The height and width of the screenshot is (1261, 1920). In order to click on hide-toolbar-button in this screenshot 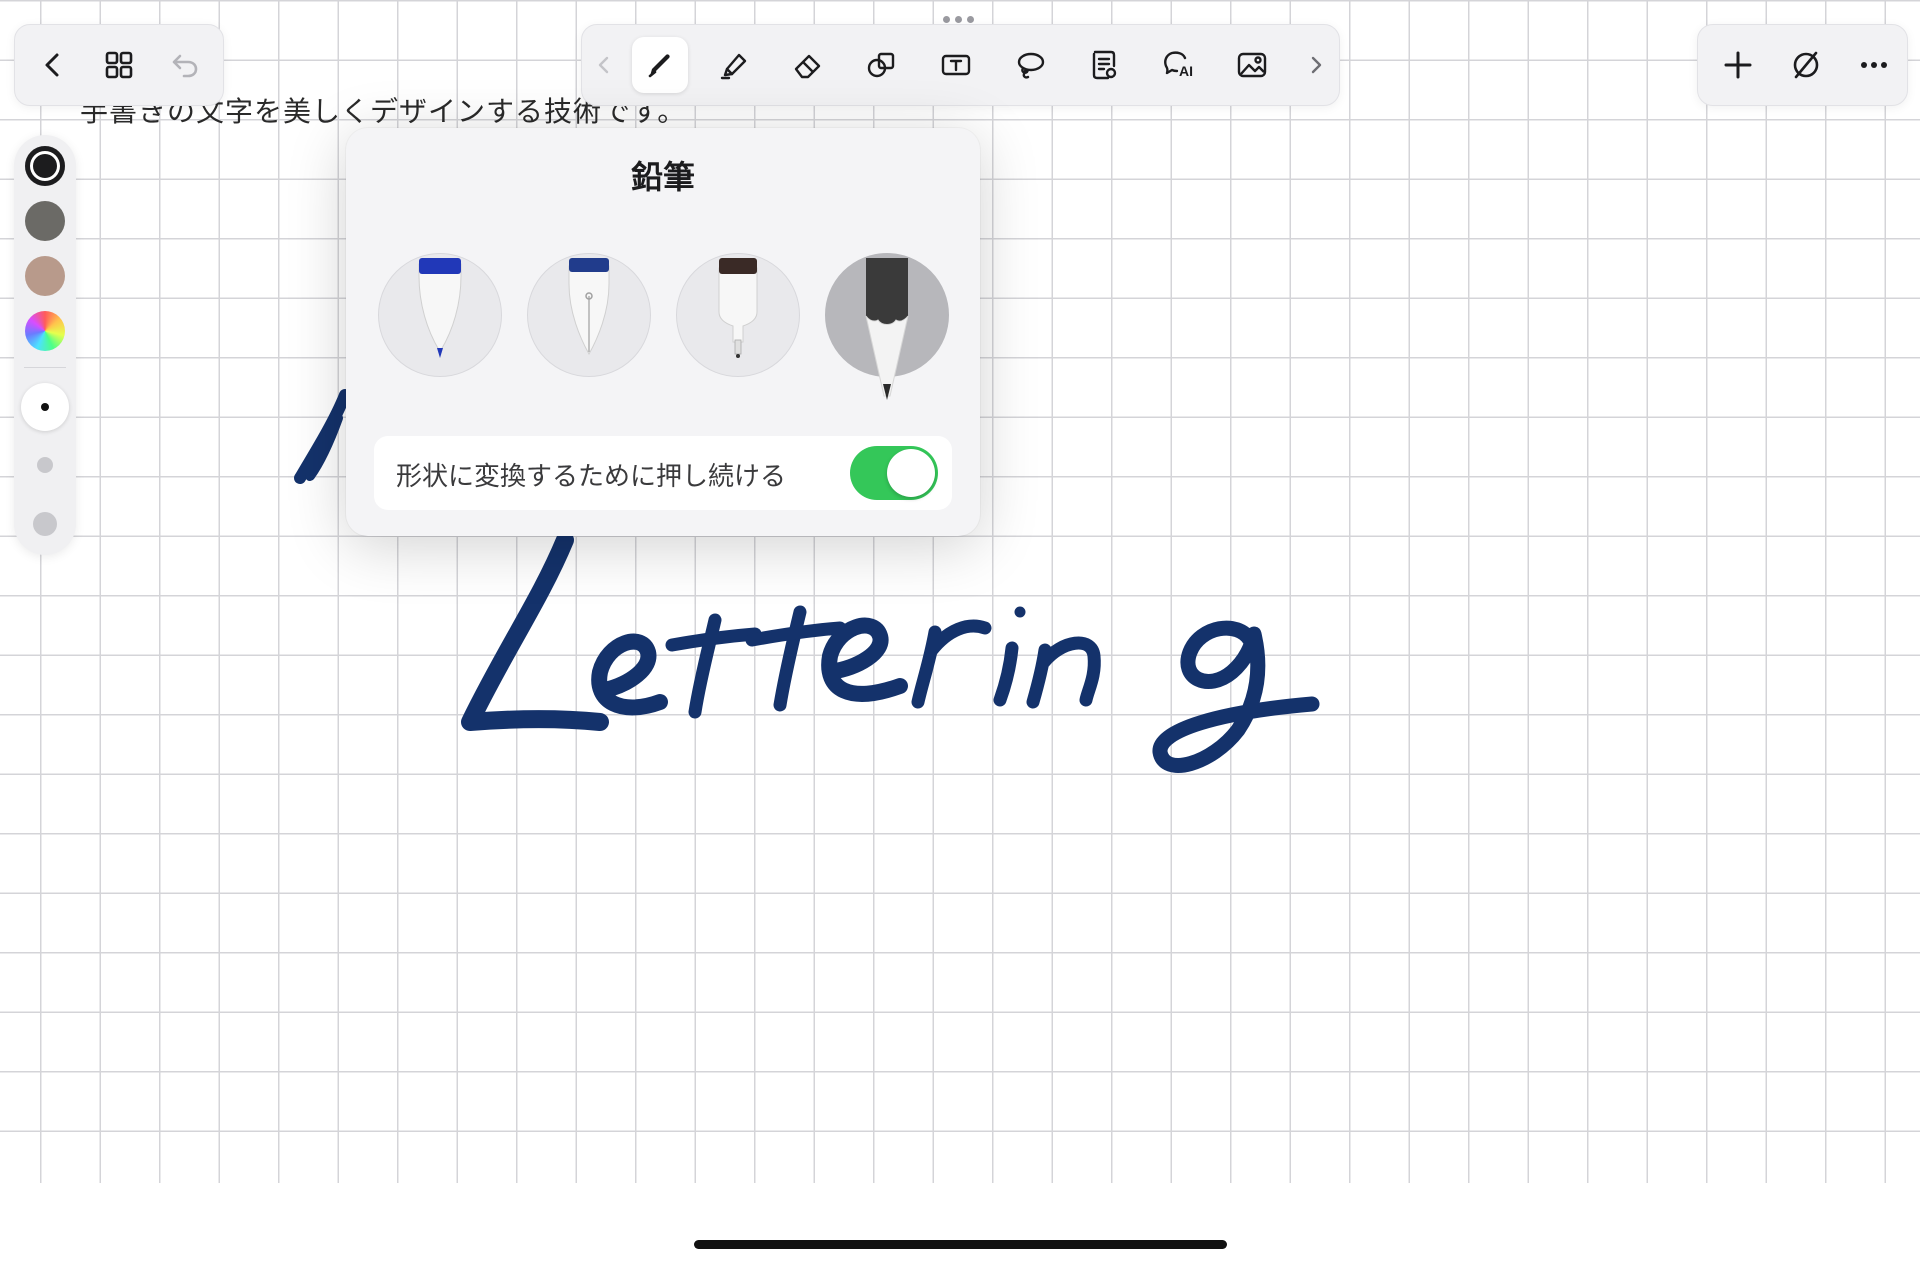, I will do `click(1806, 65)`.